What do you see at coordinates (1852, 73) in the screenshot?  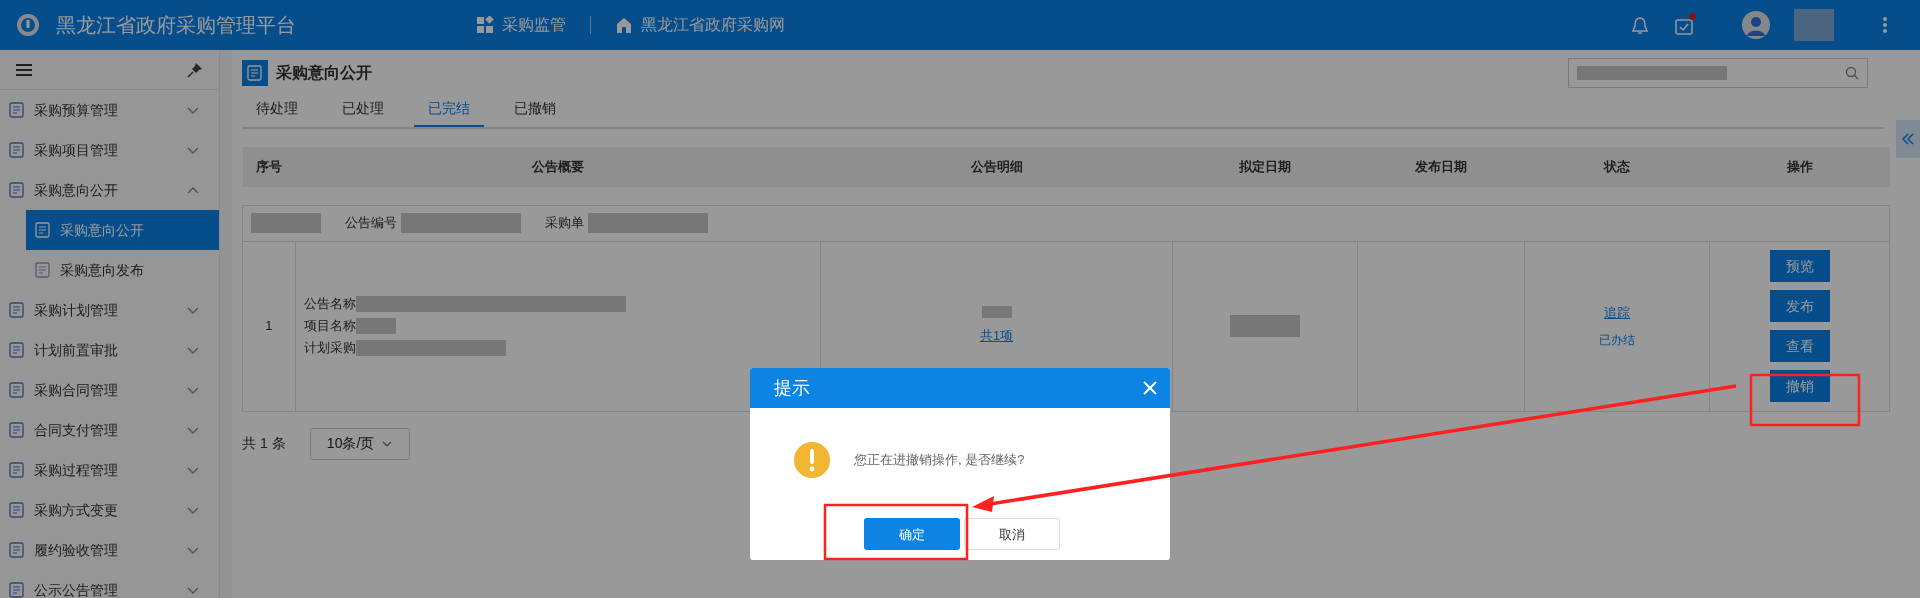 I see `search-icon` at bounding box center [1852, 73].